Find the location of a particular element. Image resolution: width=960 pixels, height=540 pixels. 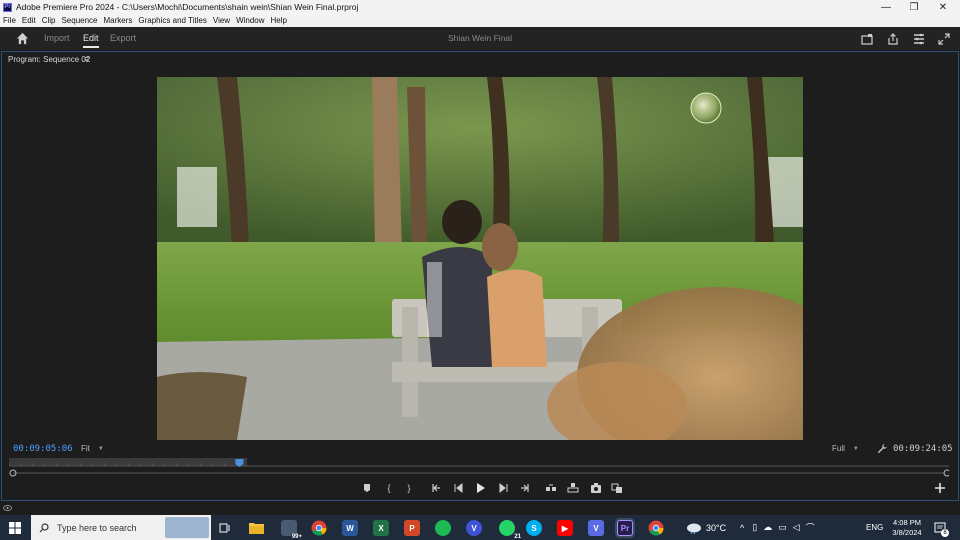

panel-menu-icon: ≡ is located at coordinates (86, 59).